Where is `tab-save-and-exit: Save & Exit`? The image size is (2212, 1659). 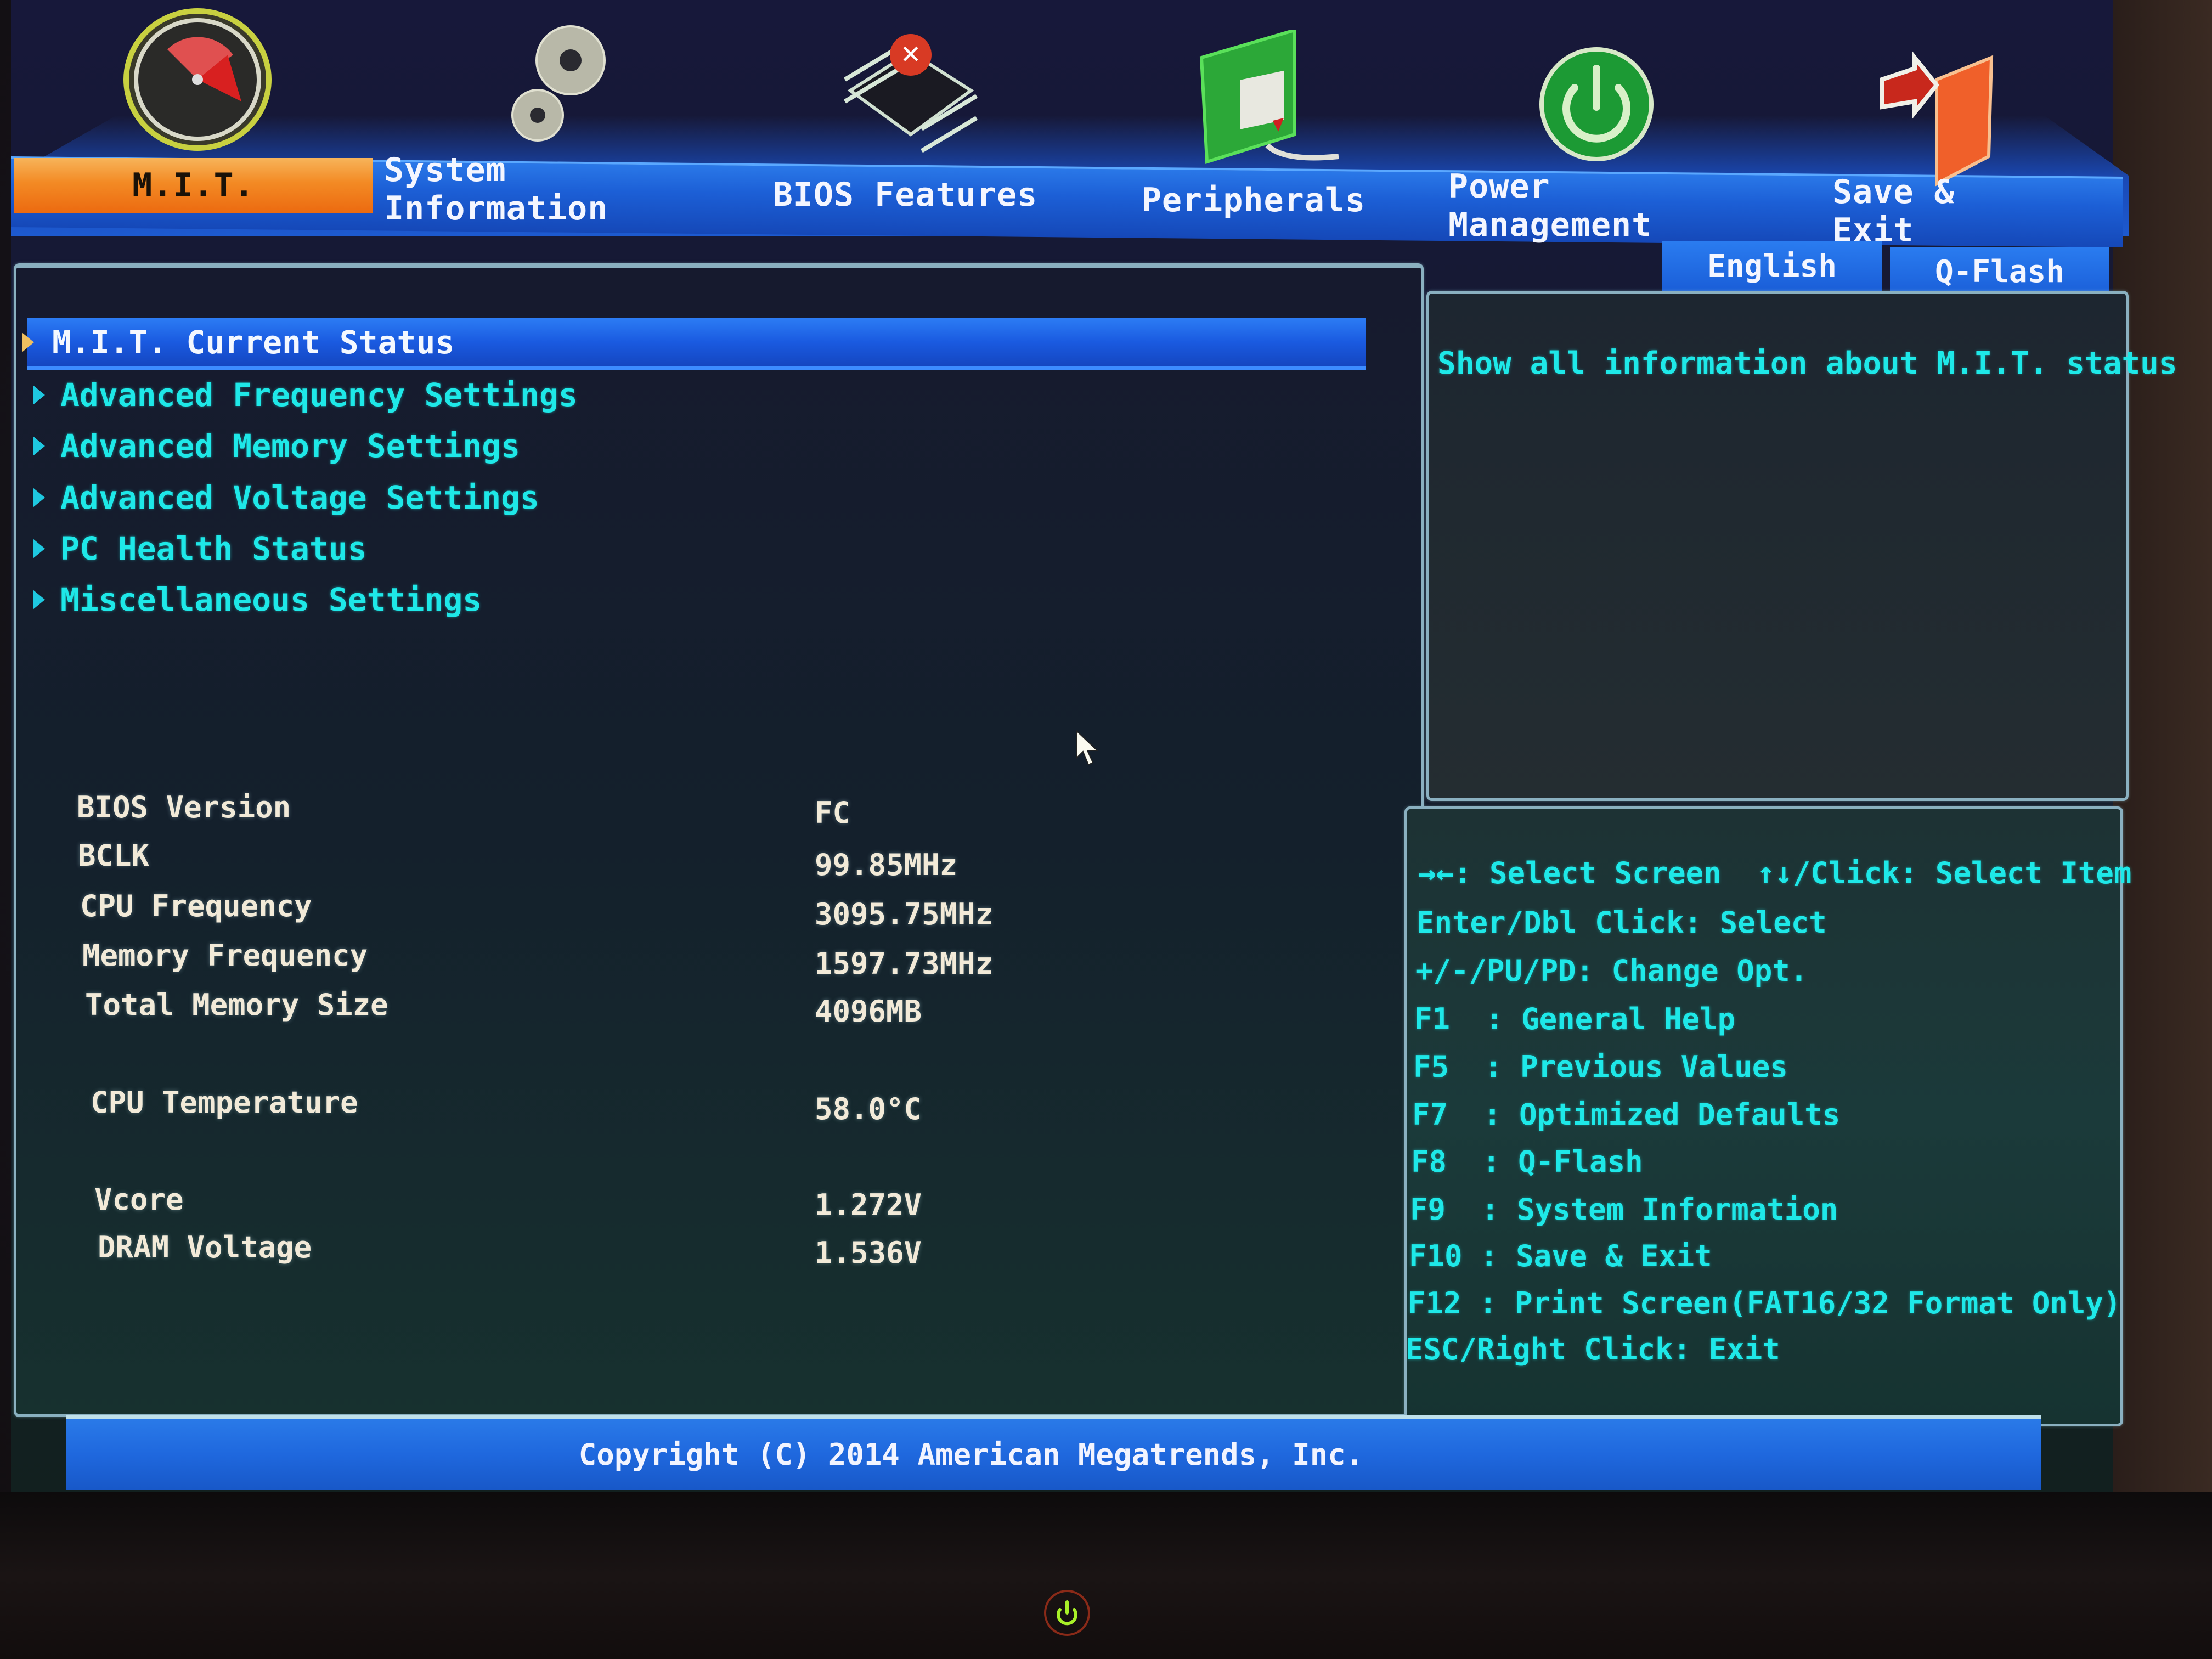 tab-save-and-exit: Save & Exit is located at coordinates (1942, 211).